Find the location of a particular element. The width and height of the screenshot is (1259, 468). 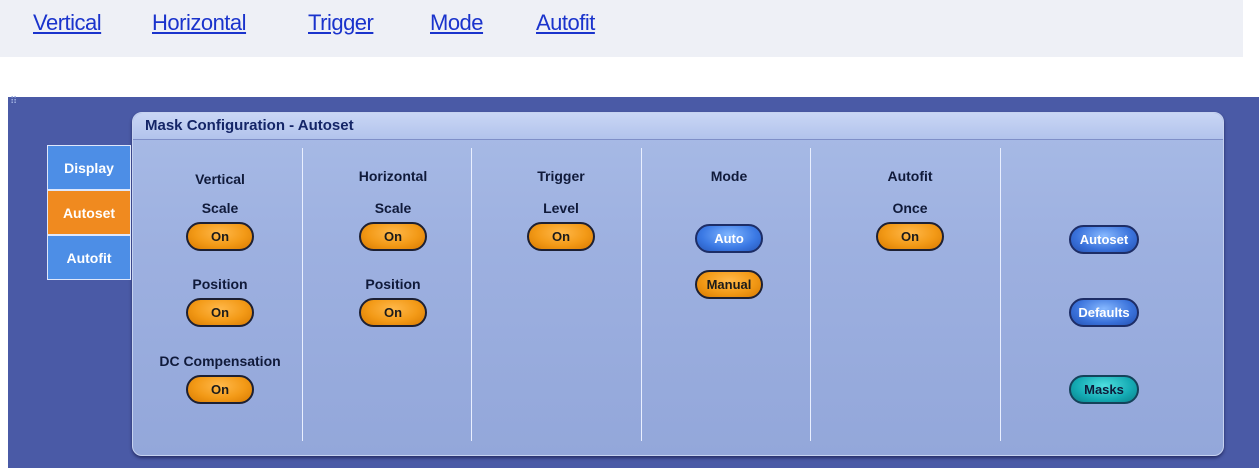

vertical-position-toggle: On is located at coordinates (220, 312).